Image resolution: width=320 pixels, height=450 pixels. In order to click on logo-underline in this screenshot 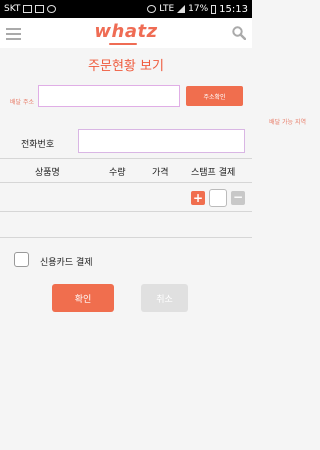, I will do `click(123, 44)`.